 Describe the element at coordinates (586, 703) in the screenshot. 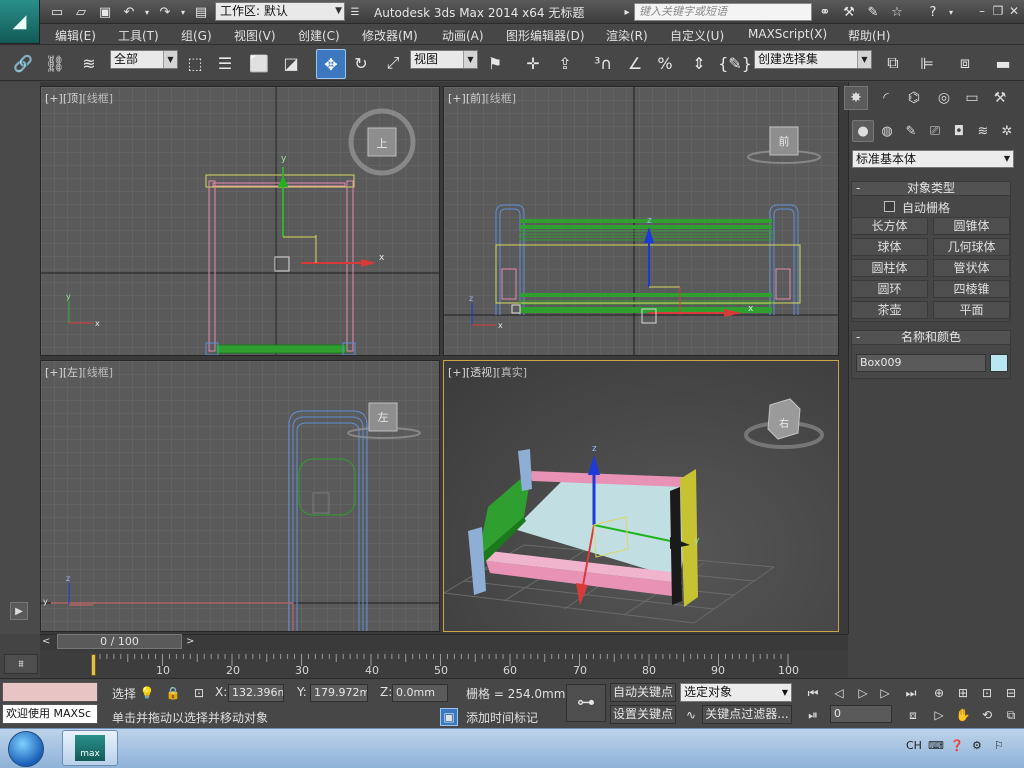

I see `key-icon: ⊶` at that location.